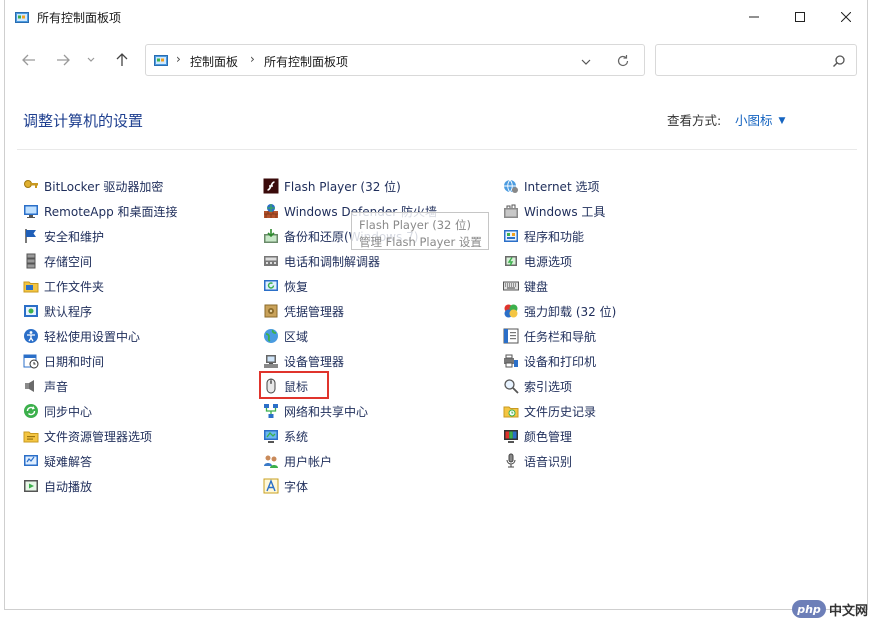 The image size is (876, 620). What do you see at coordinates (800, 17) in the screenshot?
I see `maximize-button` at bounding box center [800, 17].